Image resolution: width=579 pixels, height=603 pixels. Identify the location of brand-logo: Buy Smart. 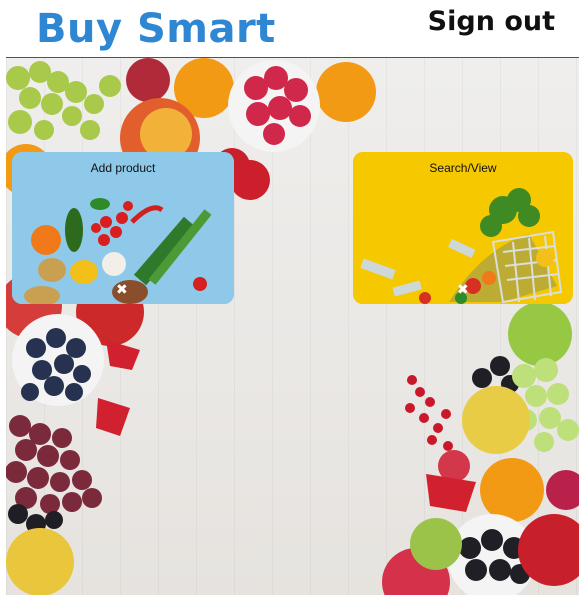
(156, 29).